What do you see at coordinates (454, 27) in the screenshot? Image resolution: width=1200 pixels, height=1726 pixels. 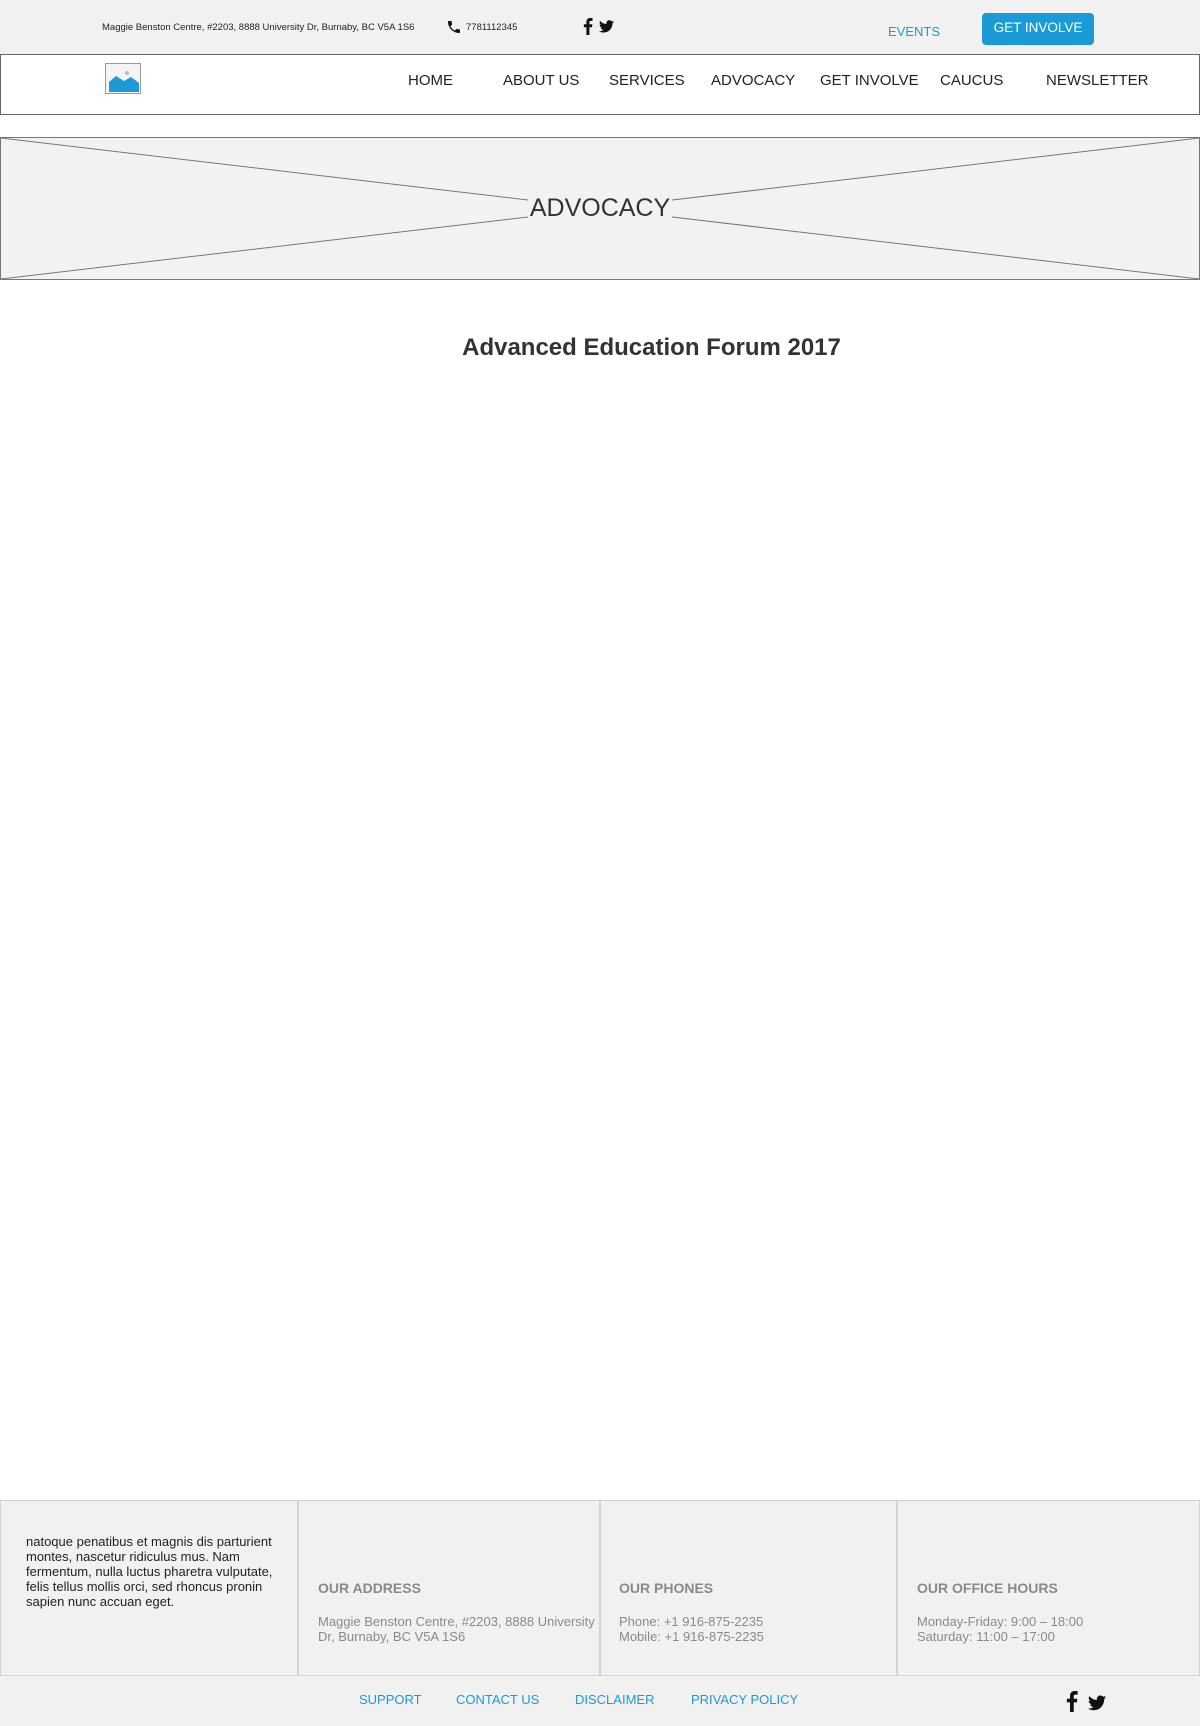 I see `phone-icon` at bounding box center [454, 27].